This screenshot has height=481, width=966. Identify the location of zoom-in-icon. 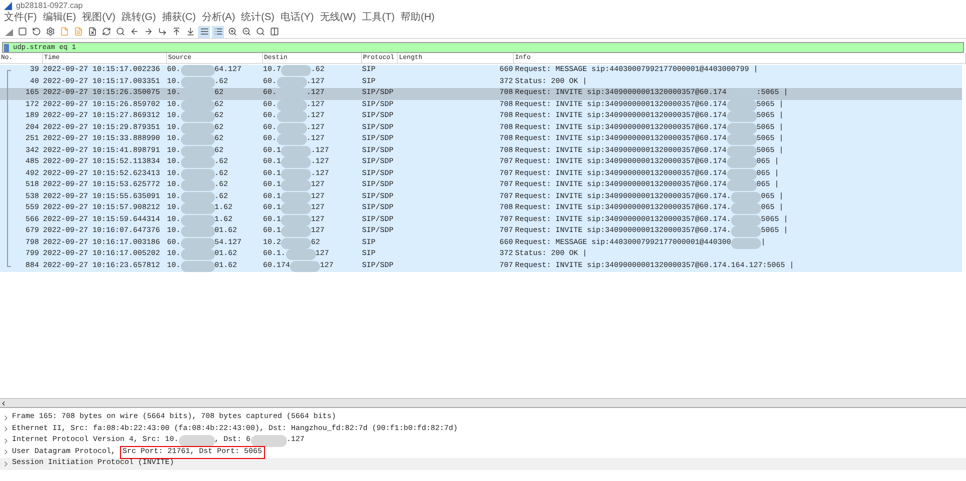
(232, 32).